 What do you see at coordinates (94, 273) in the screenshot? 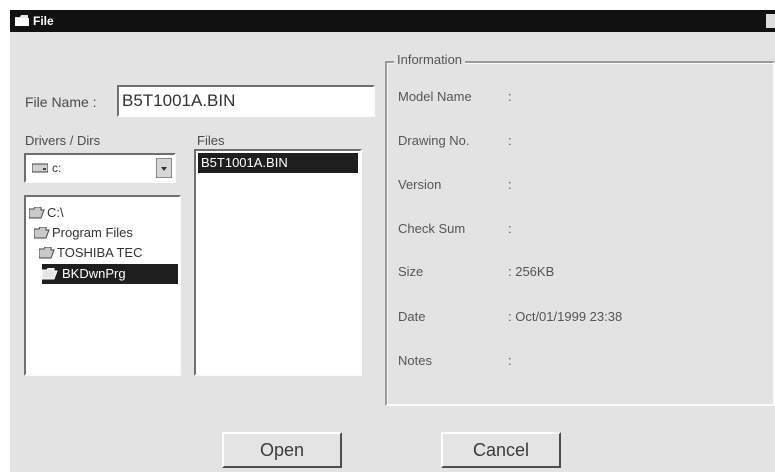
I see `dir-item-label: BKDwnPrg` at bounding box center [94, 273].